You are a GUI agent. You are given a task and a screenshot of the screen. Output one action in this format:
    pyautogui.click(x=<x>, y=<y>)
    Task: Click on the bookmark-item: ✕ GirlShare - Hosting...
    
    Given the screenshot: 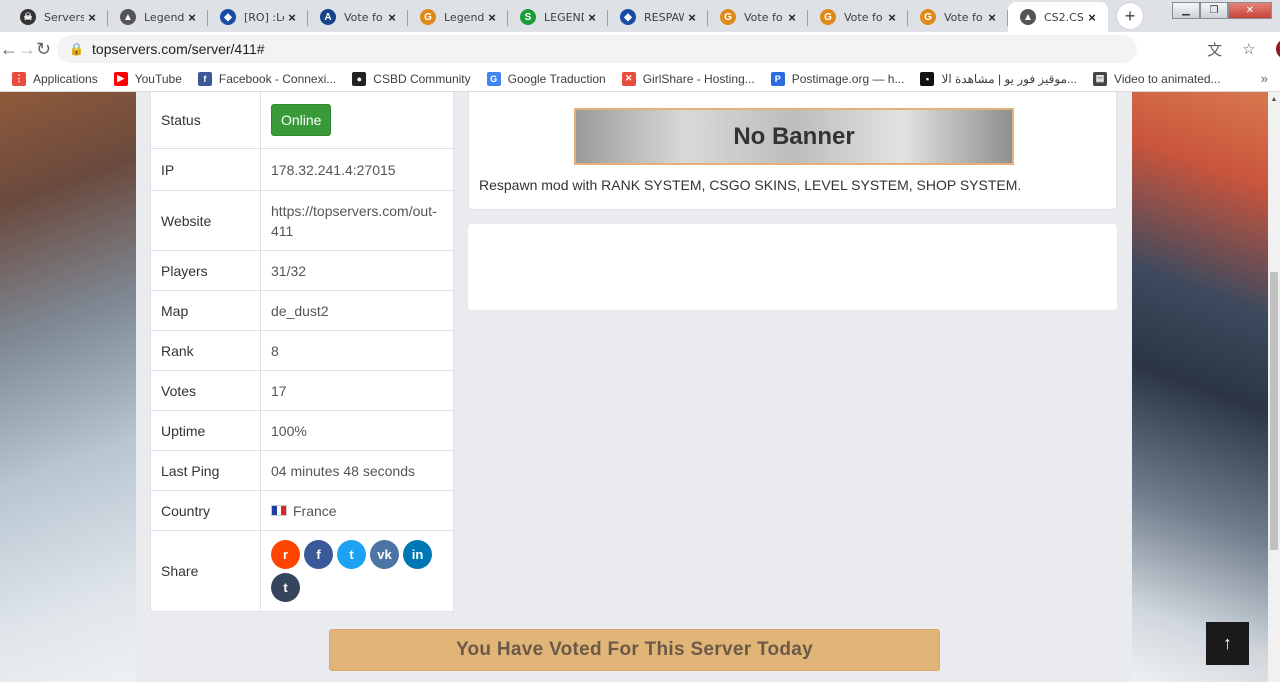 What is the action you would take?
    pyautogui.click(x=688, y=78)
    